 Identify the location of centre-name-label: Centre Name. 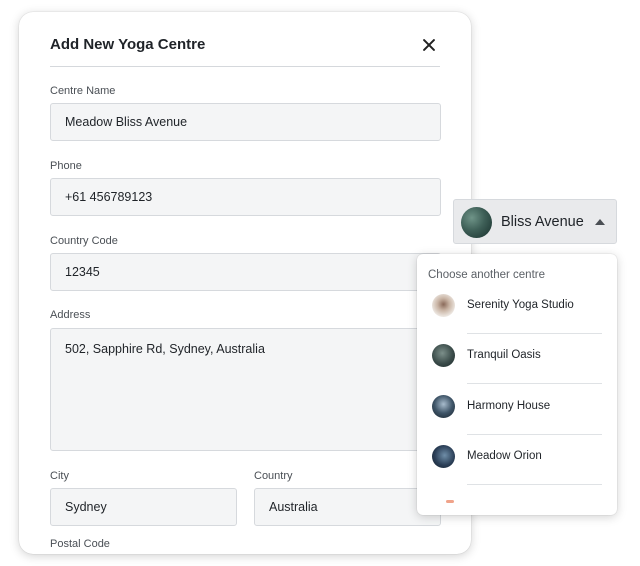
(83, 91).